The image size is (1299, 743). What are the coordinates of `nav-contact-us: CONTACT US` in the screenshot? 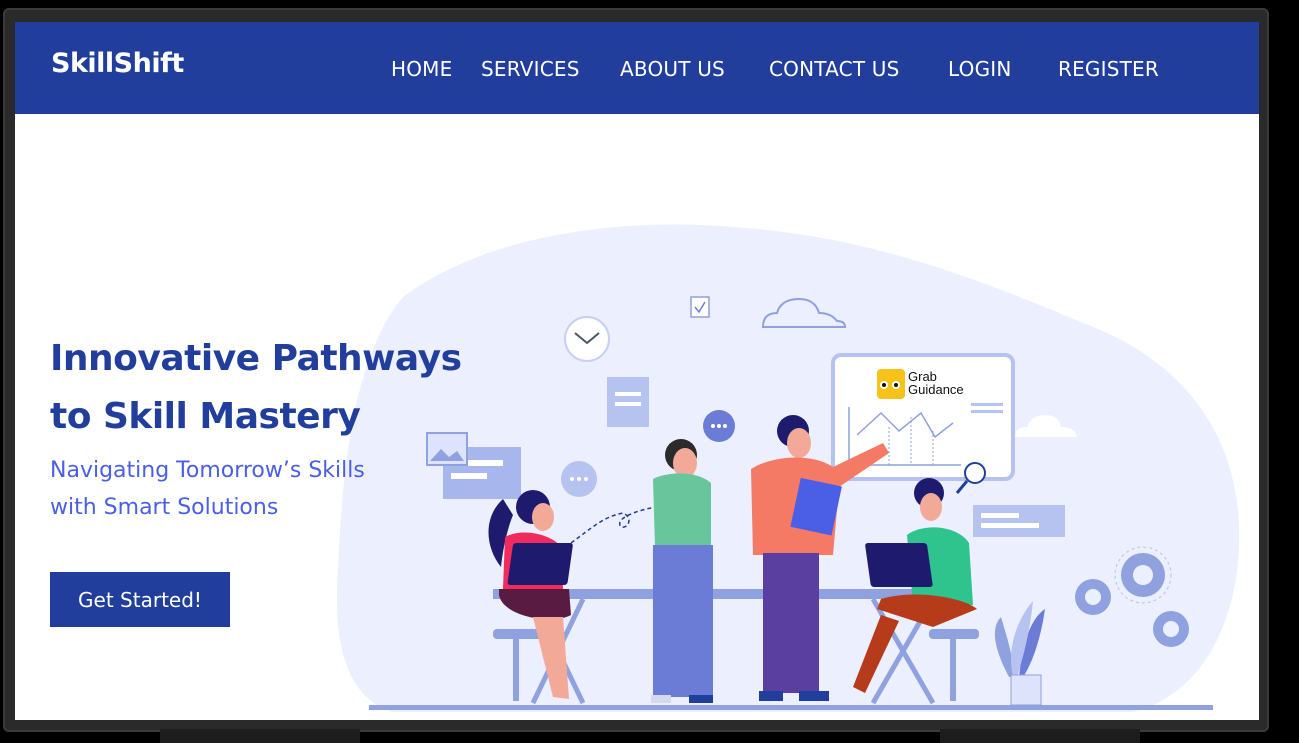 It's located at (834, 69).